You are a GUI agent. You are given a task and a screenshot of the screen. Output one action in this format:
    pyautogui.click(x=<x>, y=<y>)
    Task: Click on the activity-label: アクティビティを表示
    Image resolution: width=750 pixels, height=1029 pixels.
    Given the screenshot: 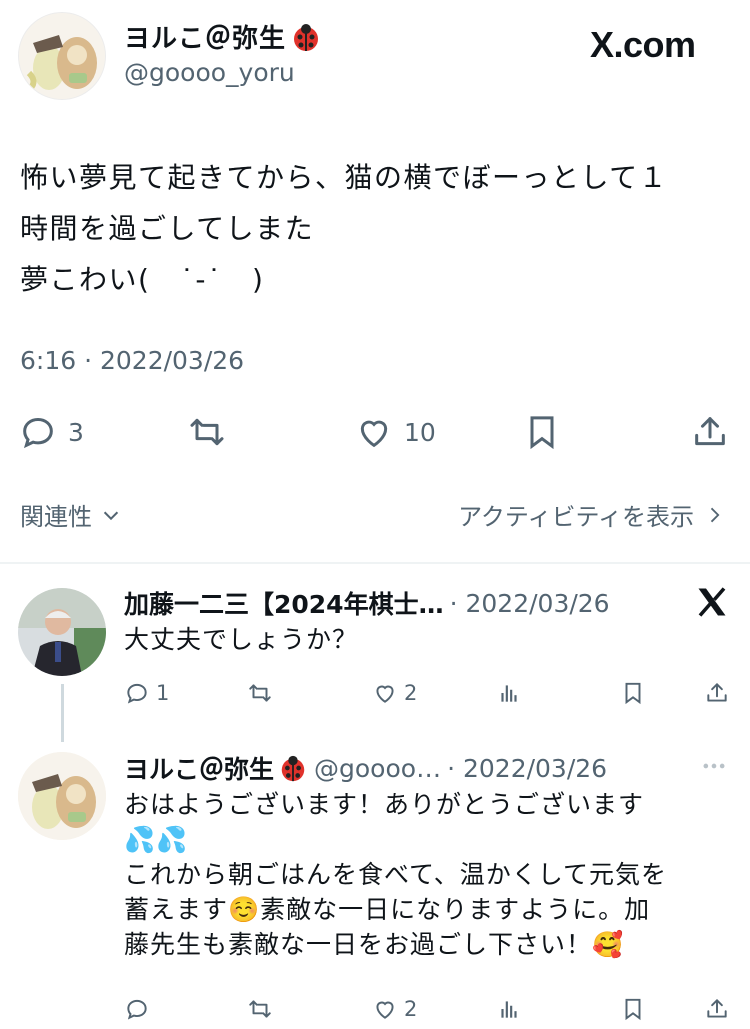 What is the action you would take?
    pyautogui.click(x=576, y=517)
    